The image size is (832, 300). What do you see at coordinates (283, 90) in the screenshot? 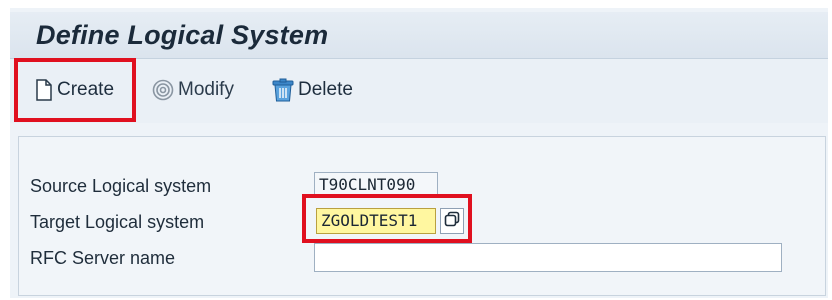
I see `trash-can-icon` at bounding box center [283, 90].